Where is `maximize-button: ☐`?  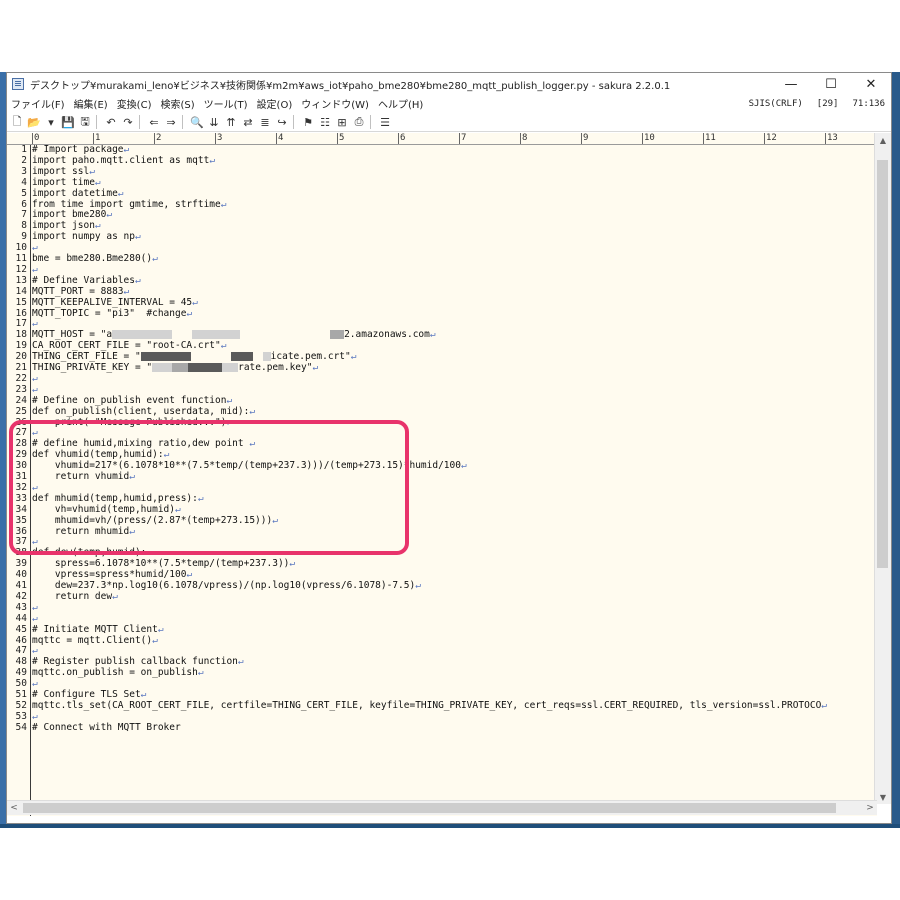 maximize-button: ☐ is located at coordinates (831, 84).